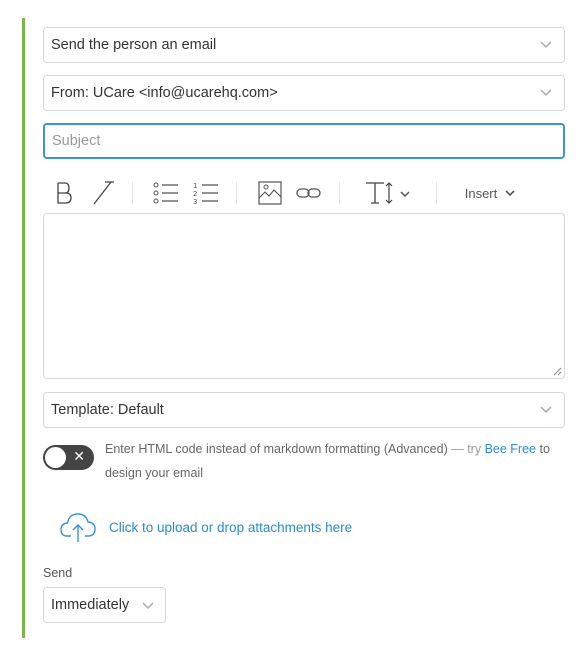 The height and width of the screenshot is (654, 587). I want to click on action-select-value: Send the person an email, so click(134, 45).